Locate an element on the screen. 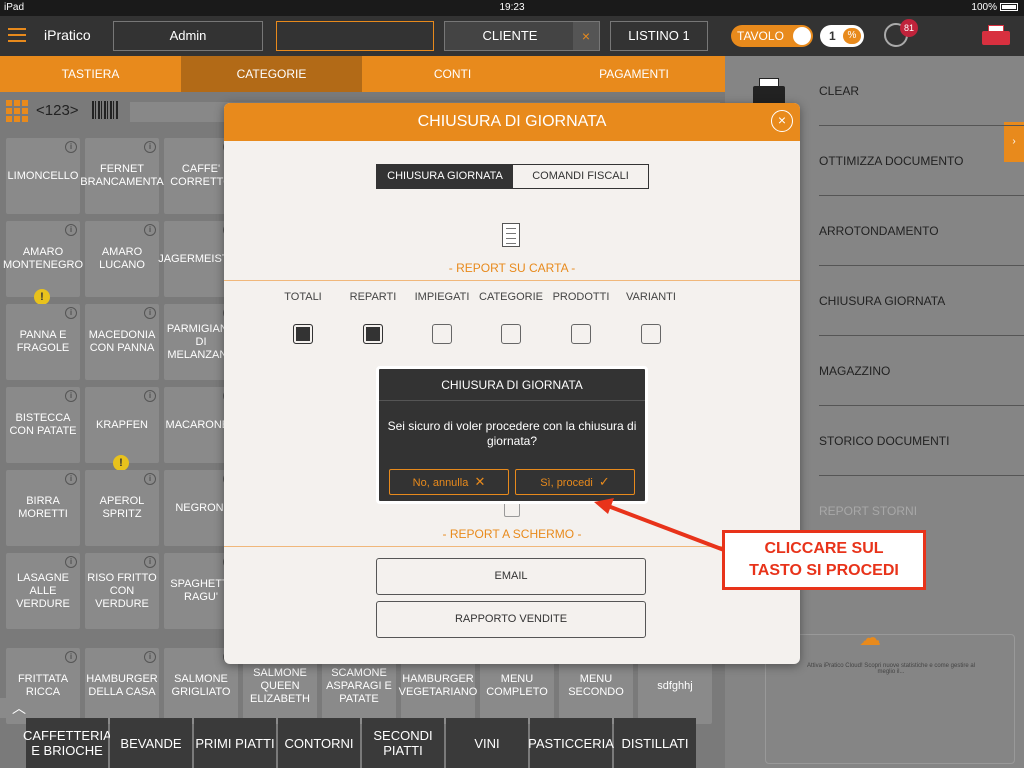 This screenshot has width=1024, height=768. table-name-field is located at coordinates (355, 36).